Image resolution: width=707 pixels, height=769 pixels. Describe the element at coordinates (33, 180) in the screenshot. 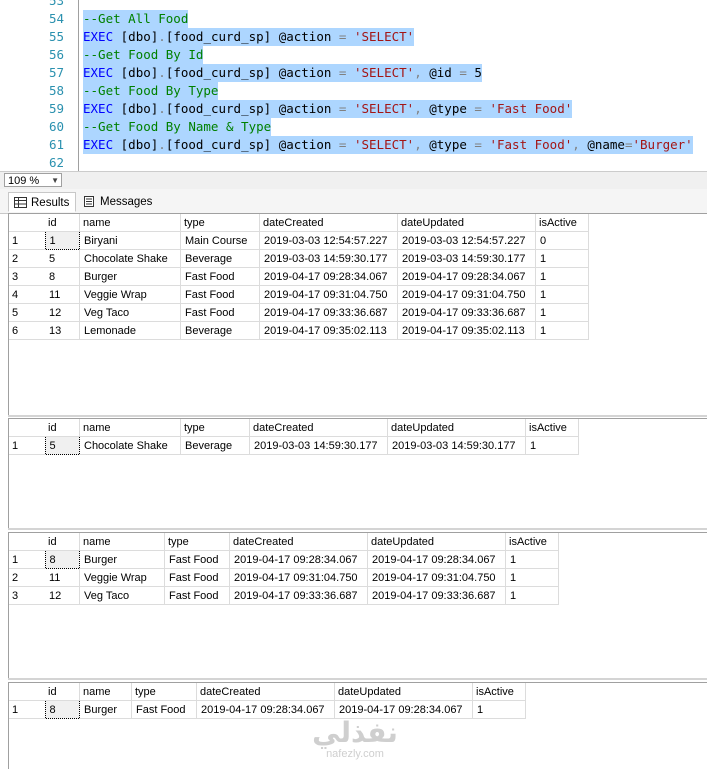

I see `zoom-dropdown: 109 % ▼` at that location.